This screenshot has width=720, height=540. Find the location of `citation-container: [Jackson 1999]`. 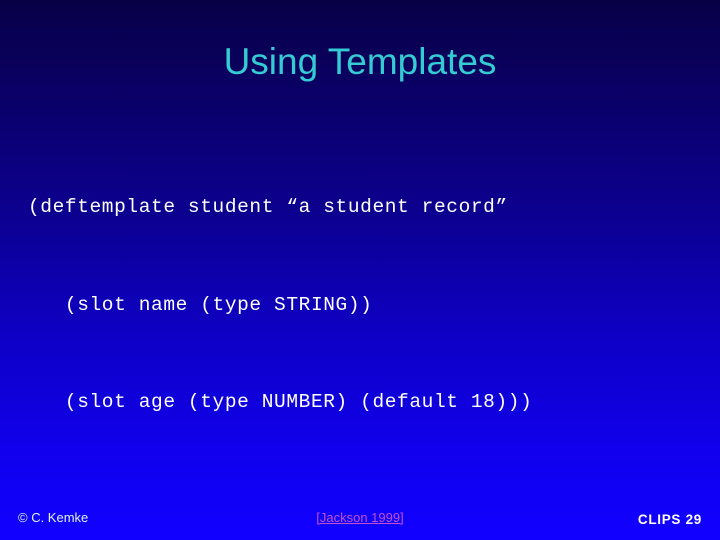

citation-container: [Jackson 1999] is located at coordinates (360, 518).